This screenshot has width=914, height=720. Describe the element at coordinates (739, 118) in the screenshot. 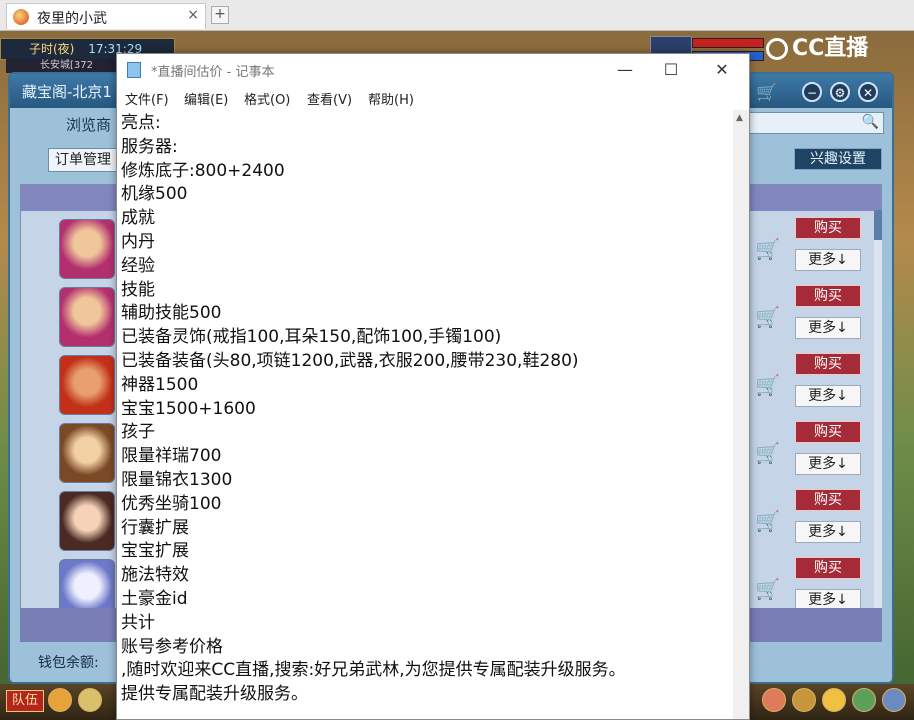

I see `scroll-up-icon: ▲` at that location.